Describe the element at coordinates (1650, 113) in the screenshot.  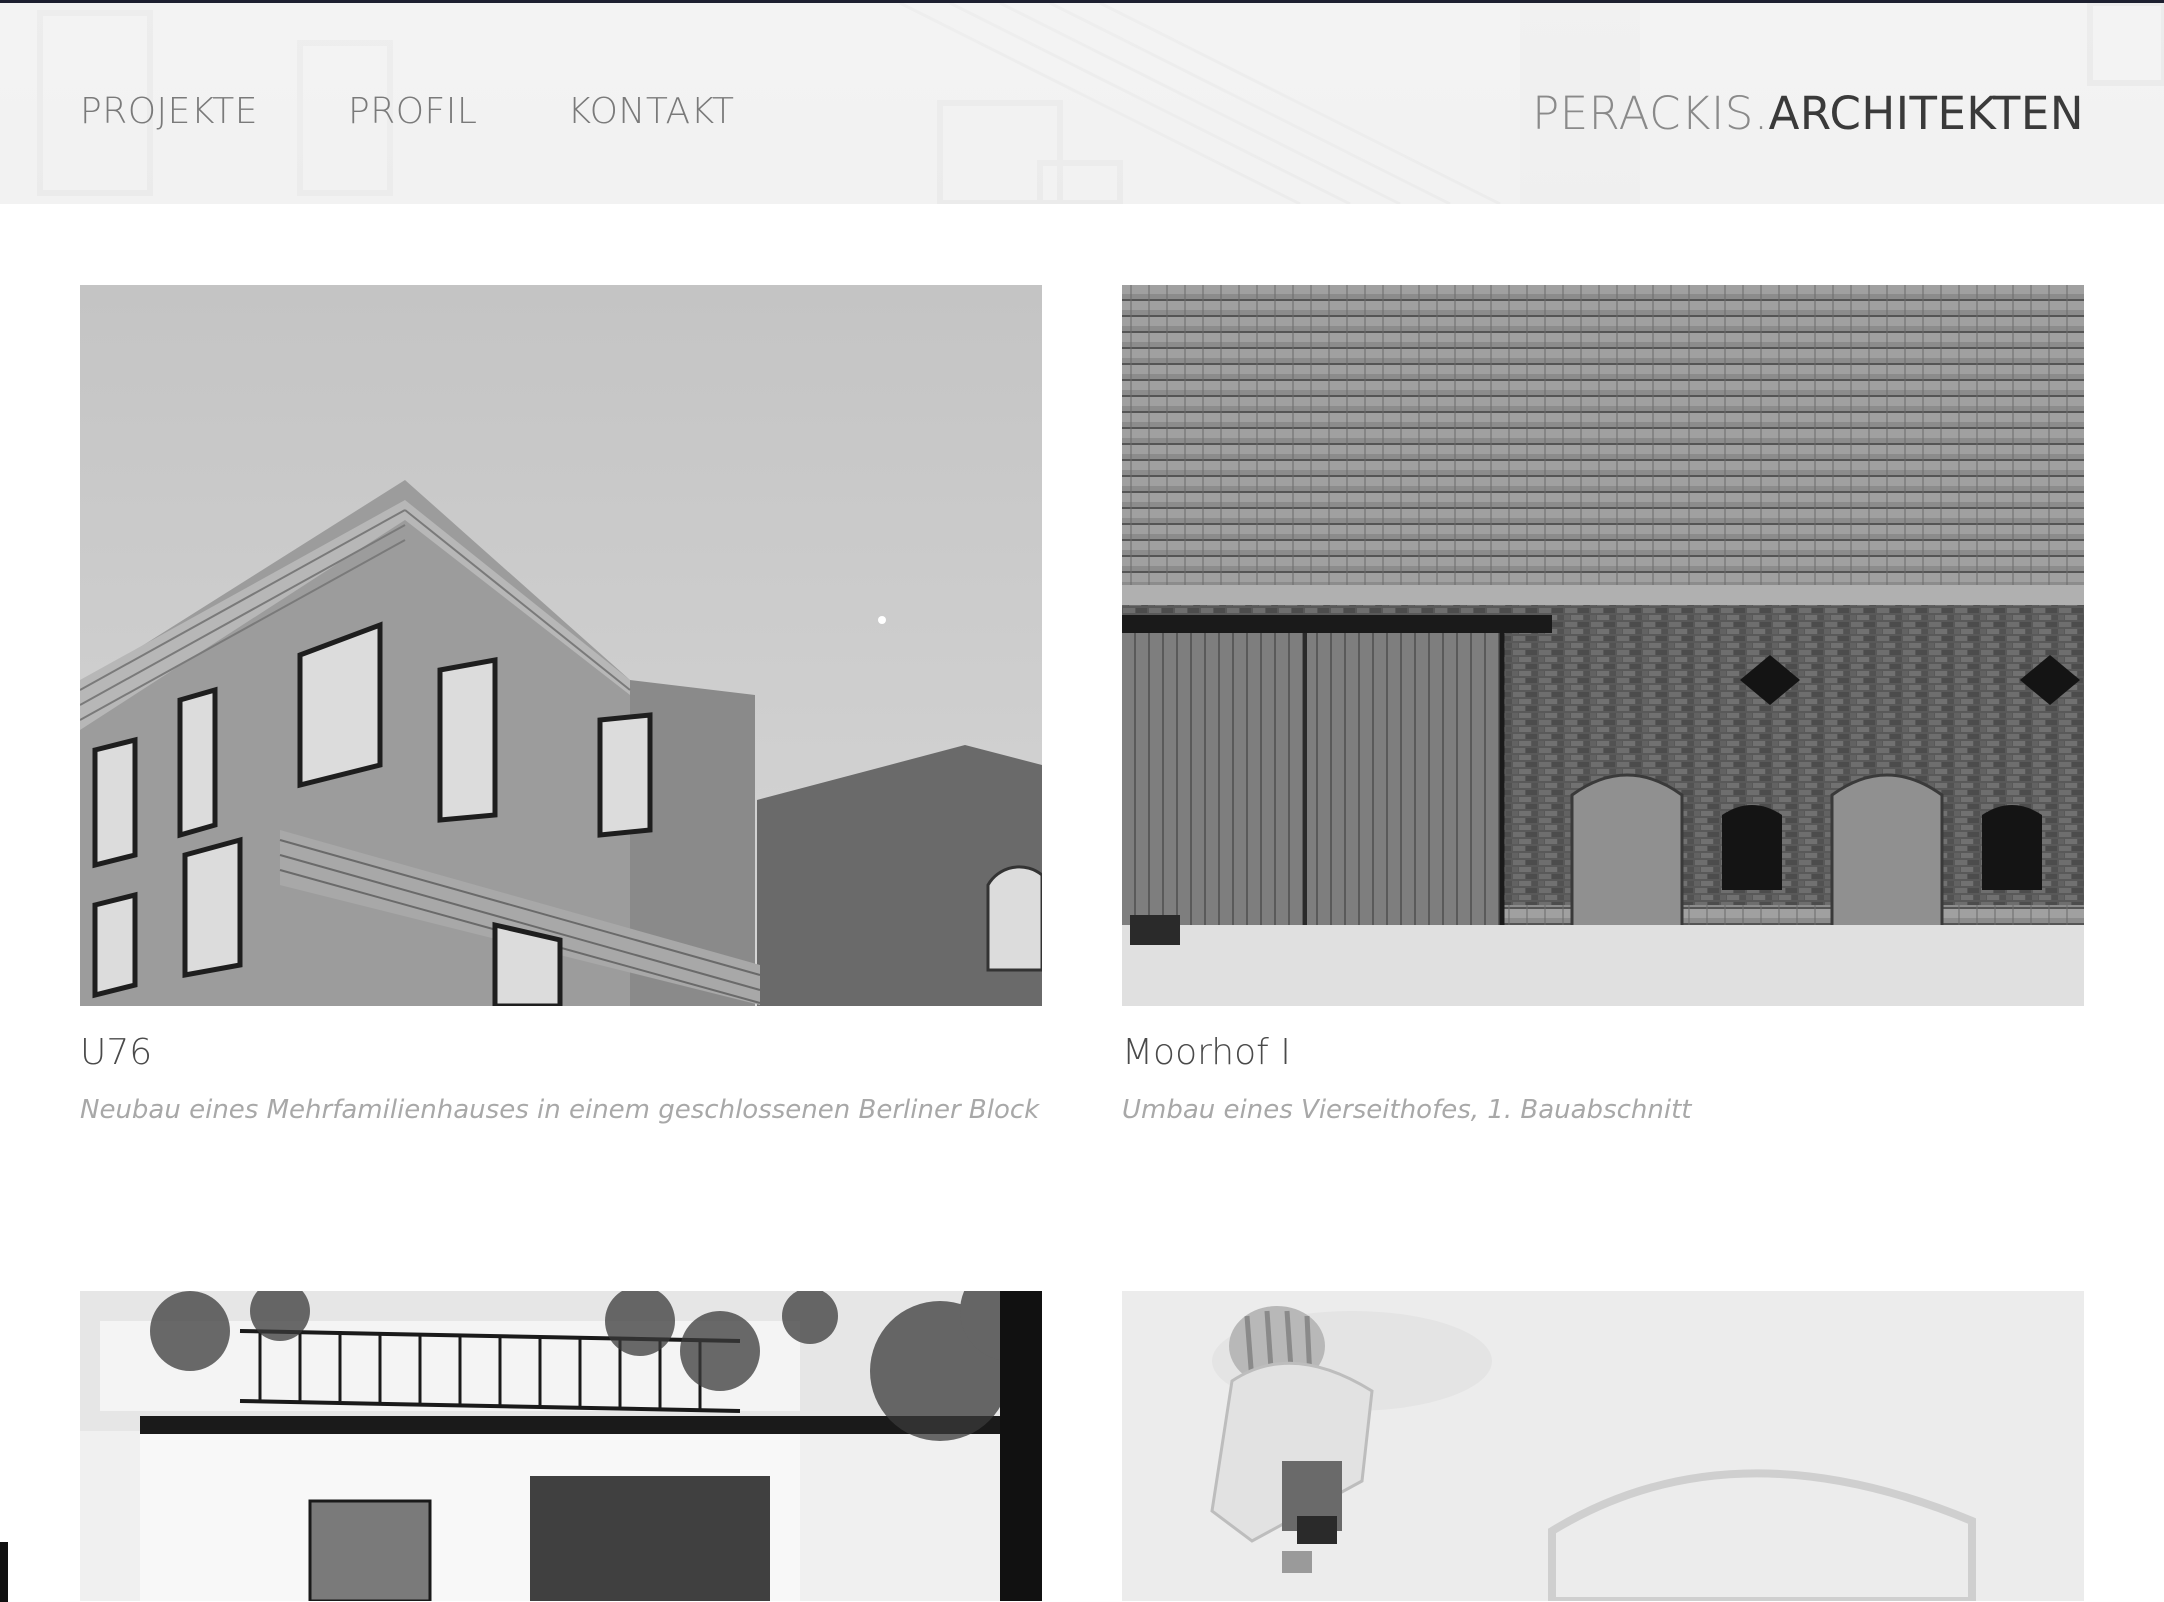
I see `brand-logo-light: PERACKIS.` at that location.